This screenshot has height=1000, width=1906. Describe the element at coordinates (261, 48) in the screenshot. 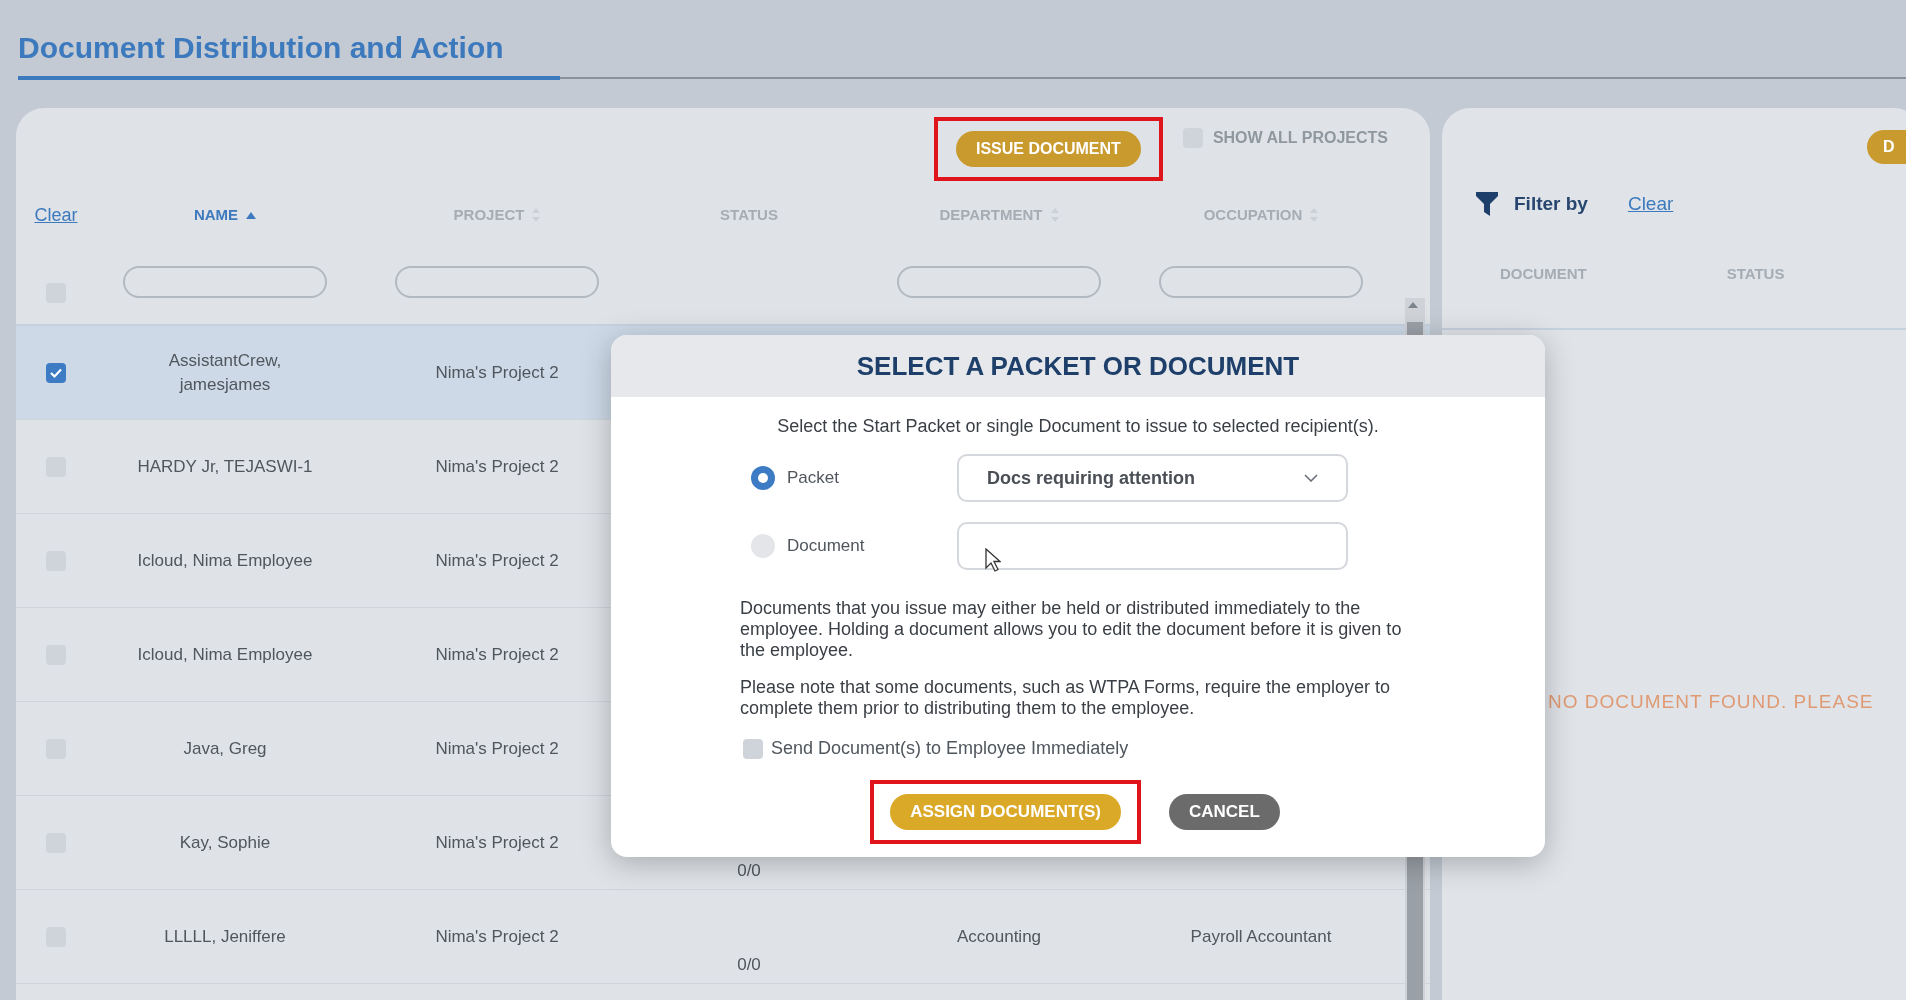

I see `page-title: Document Distribution and Action` at that location.